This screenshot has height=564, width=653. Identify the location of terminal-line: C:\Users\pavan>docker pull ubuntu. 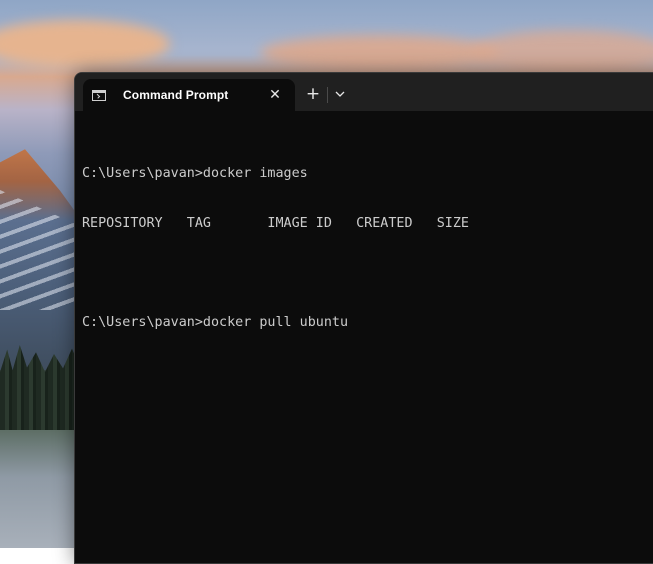
(215, 322).